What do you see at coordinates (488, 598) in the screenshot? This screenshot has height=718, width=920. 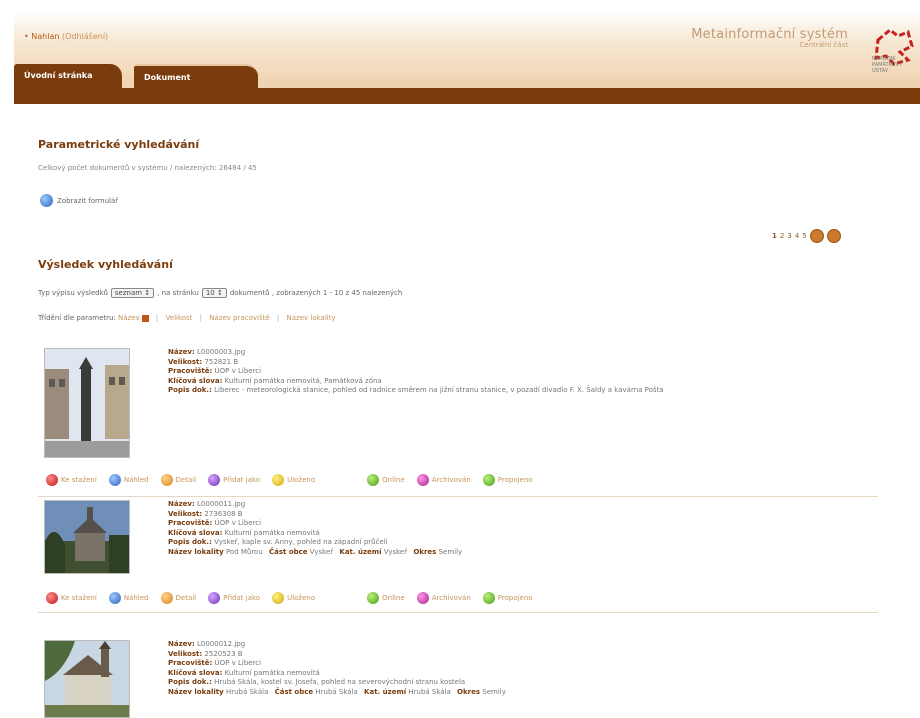 I see `linked-icon` at bounding box center [488, 598].